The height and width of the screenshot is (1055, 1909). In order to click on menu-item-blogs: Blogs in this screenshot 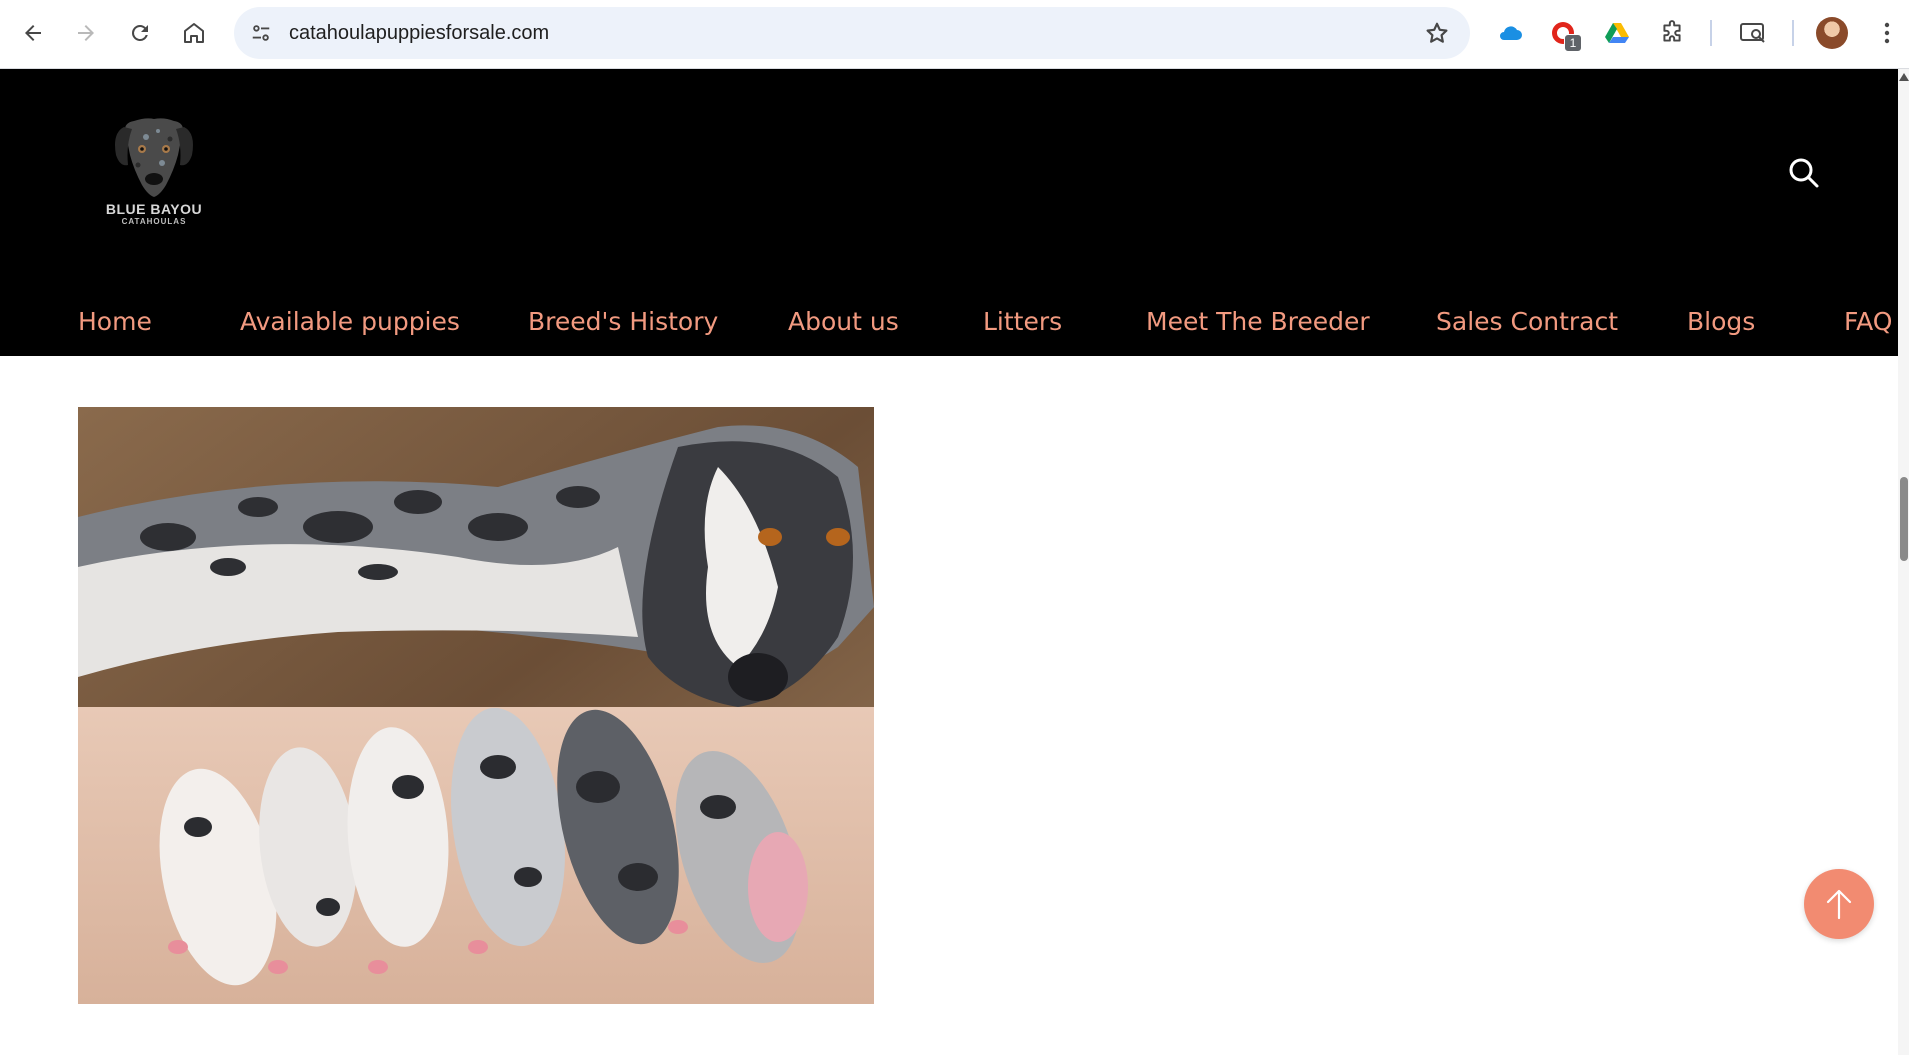, I will do `click(1721, 322)`.